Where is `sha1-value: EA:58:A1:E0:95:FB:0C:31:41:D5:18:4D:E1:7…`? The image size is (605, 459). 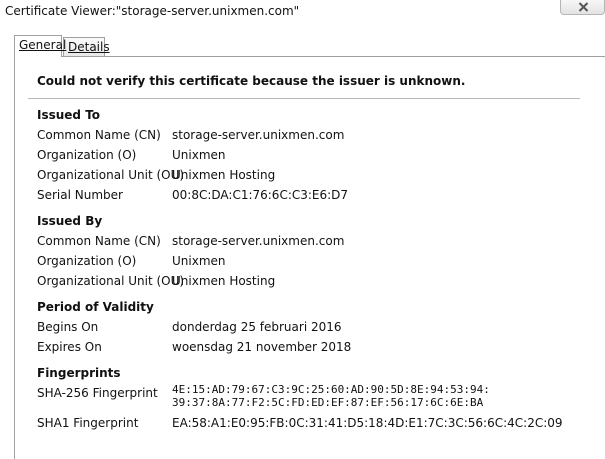
sha1-value: EA:58:A1:E0:95:FB:0C:31:41:D5:18:4D:E1:7… is located at coordinates (367, 423).